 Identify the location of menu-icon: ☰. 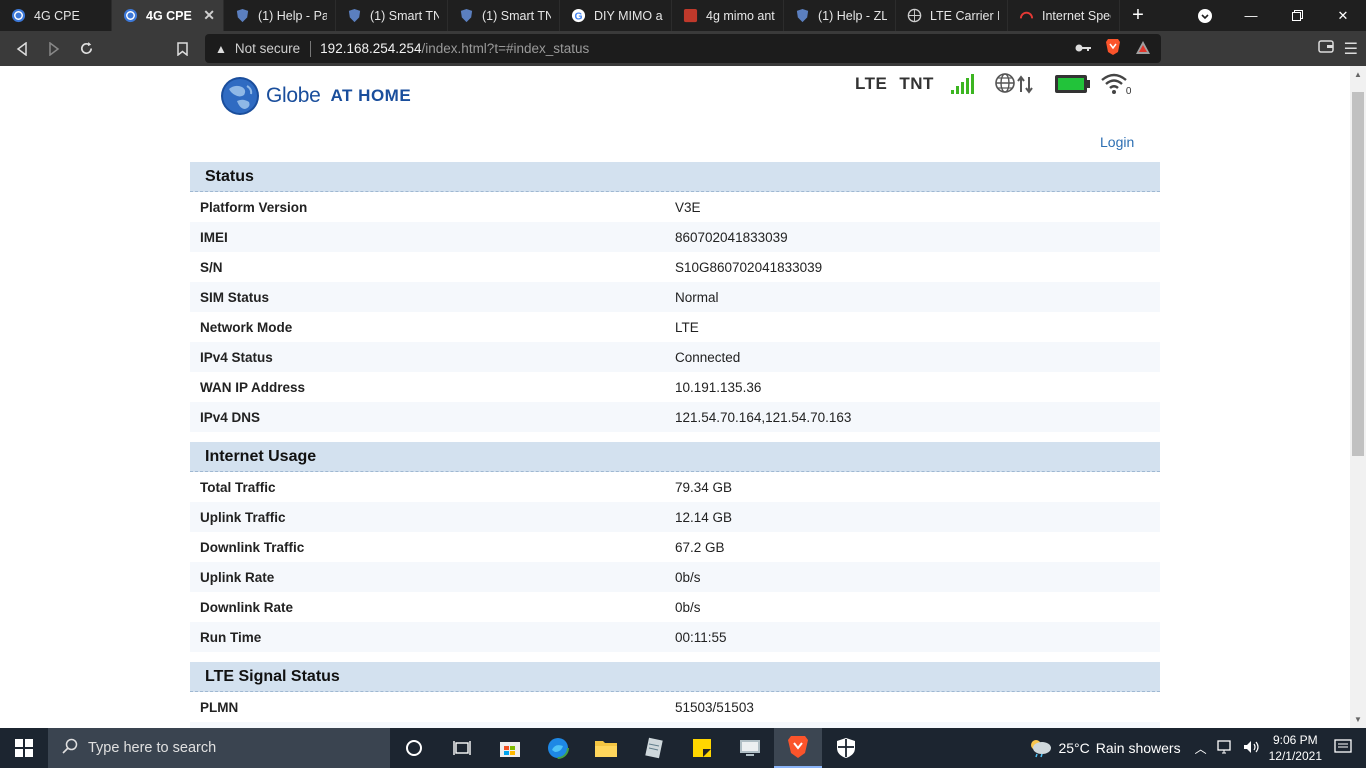
(1351, 49).